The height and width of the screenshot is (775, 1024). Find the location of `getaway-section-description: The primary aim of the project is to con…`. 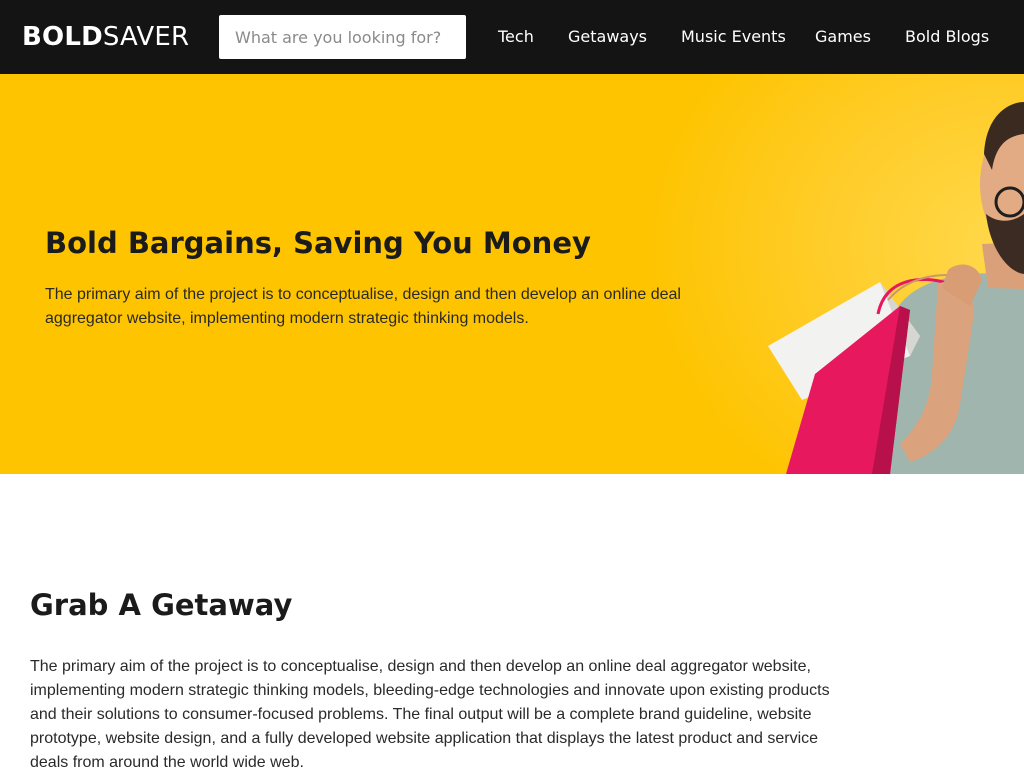

getaway-section-description: The primary aim of the project is to con… is located at coordinates (430, 714).